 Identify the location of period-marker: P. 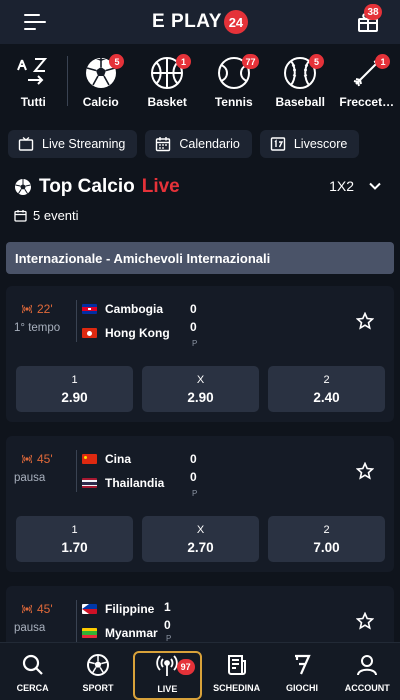
(195, 493).